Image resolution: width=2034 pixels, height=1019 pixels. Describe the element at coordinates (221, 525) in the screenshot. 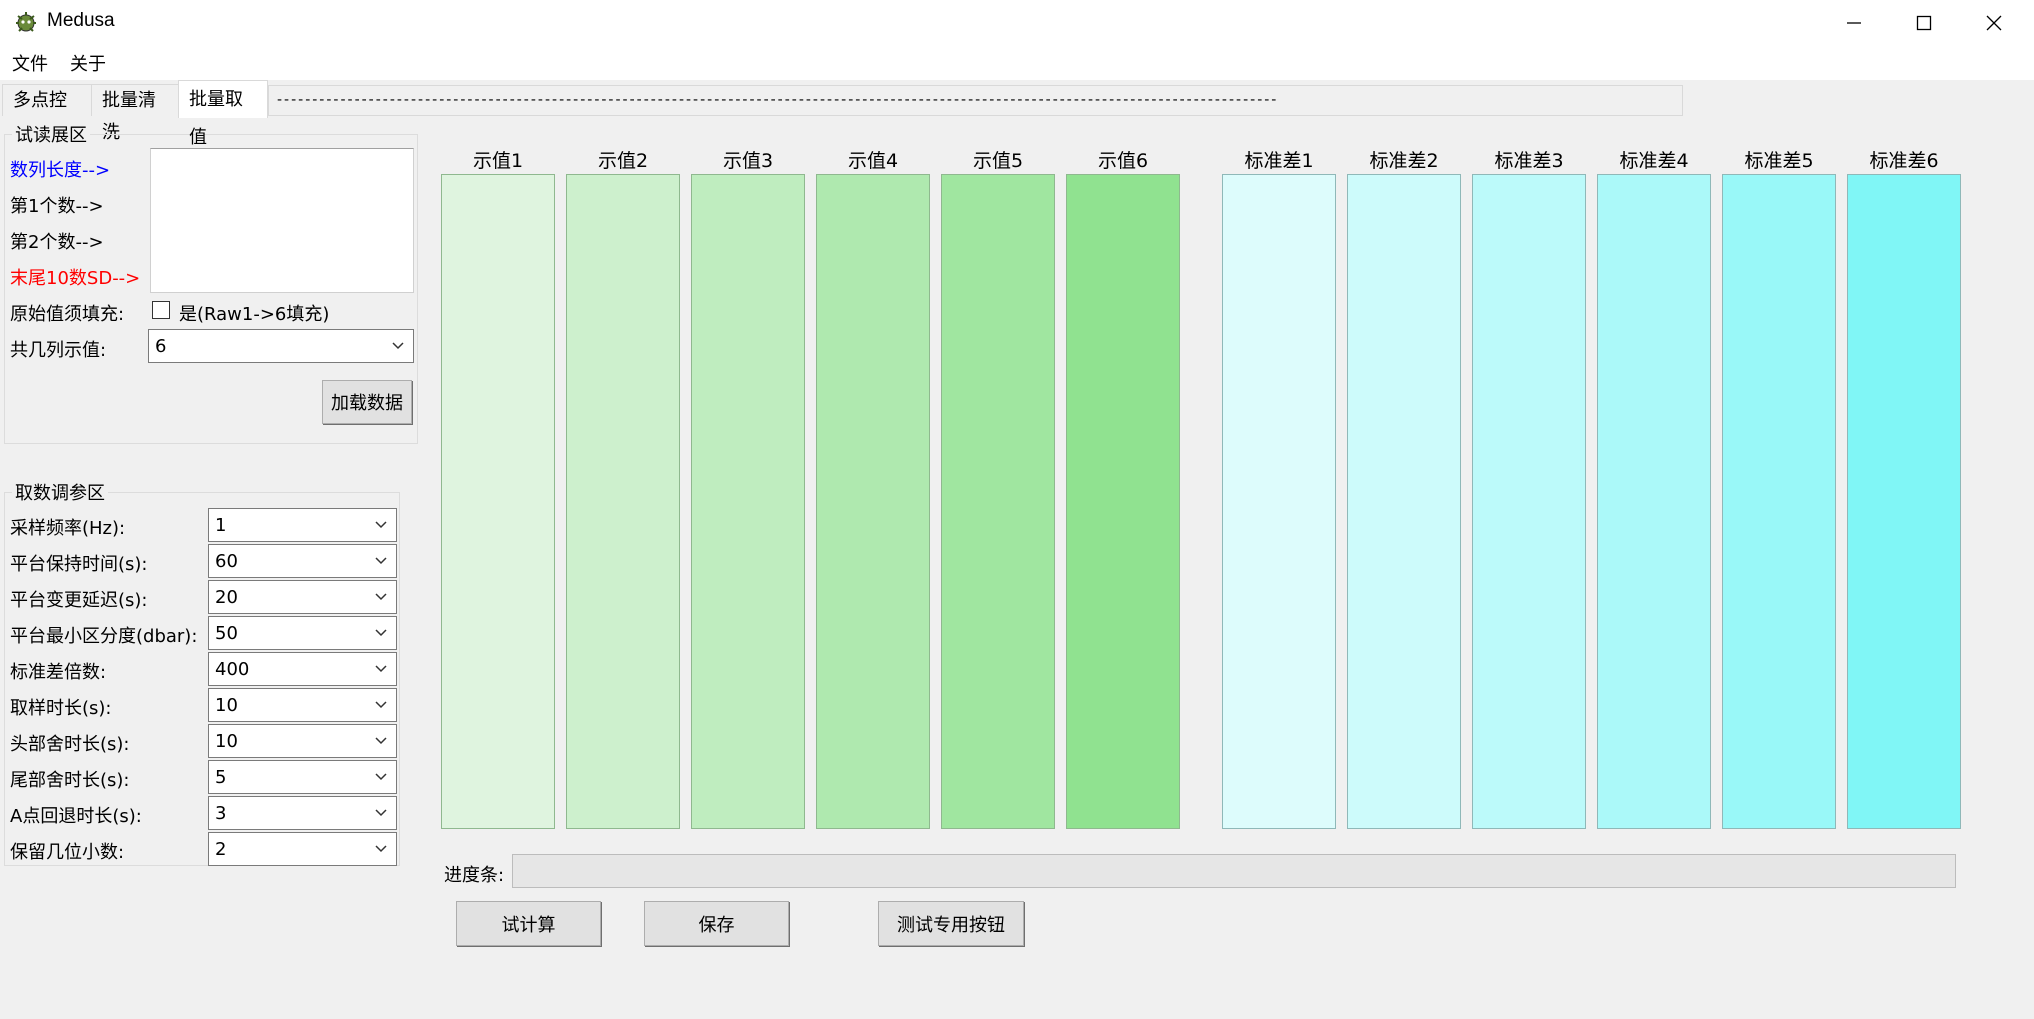

I see `param-value: 1` at that location.